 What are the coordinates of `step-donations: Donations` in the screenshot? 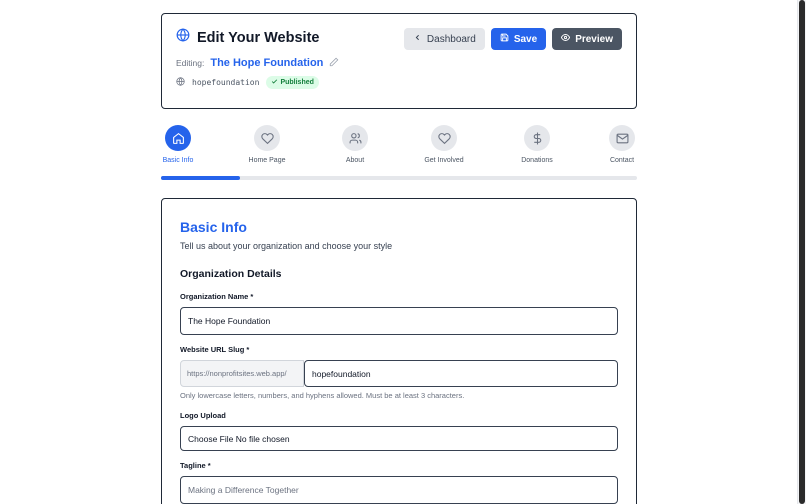 It's located at (537, 144).